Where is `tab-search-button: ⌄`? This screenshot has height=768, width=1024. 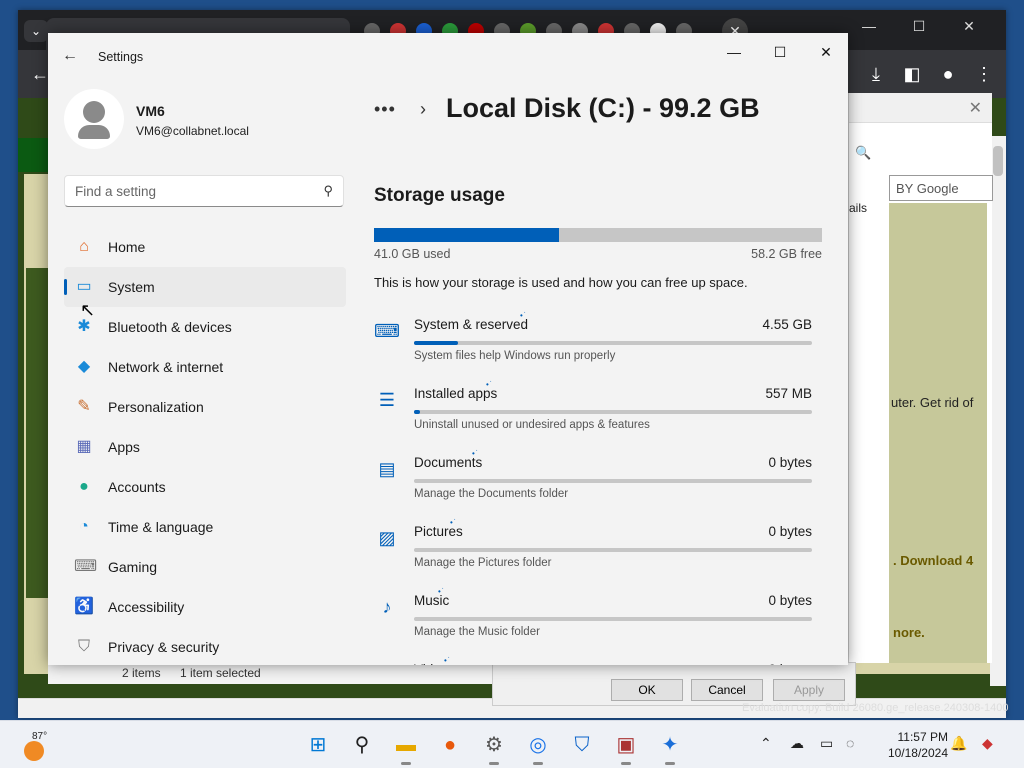
tab-search-button: ⌄ is located at coordinates (36, 31).